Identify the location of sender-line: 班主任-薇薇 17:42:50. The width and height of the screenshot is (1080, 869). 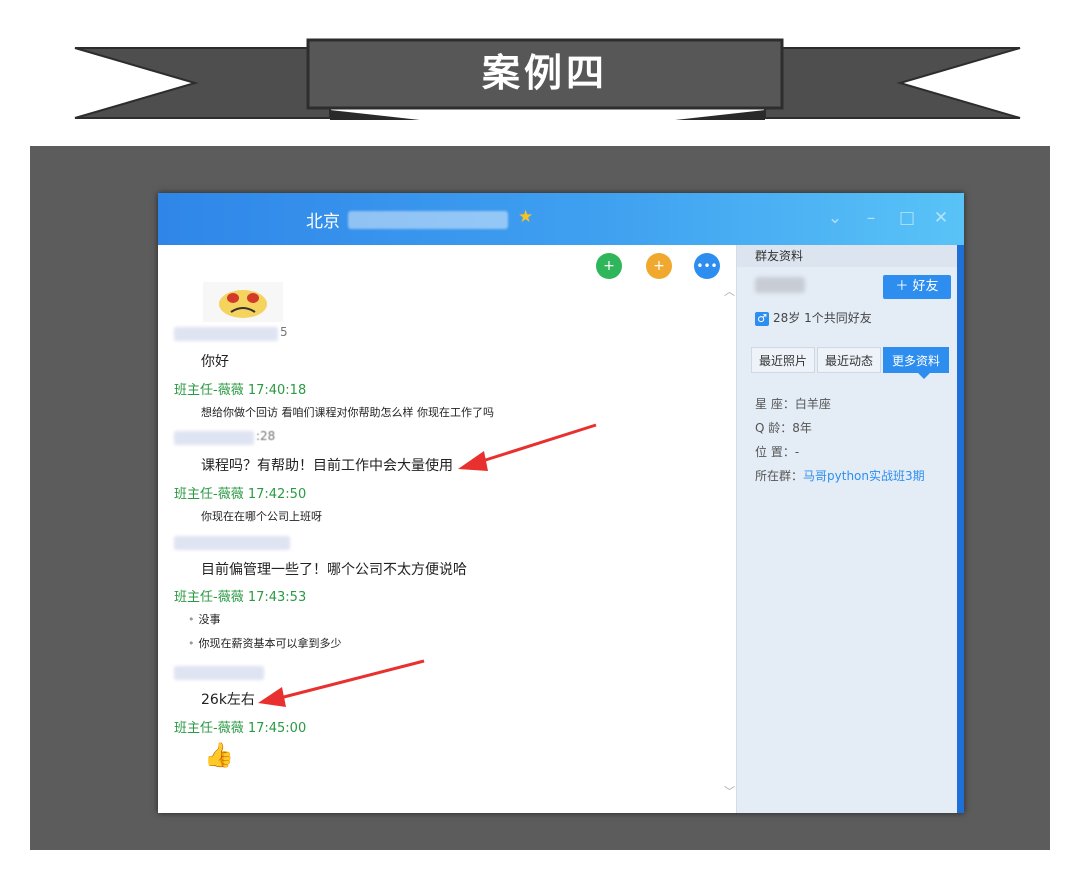
(240, 494).